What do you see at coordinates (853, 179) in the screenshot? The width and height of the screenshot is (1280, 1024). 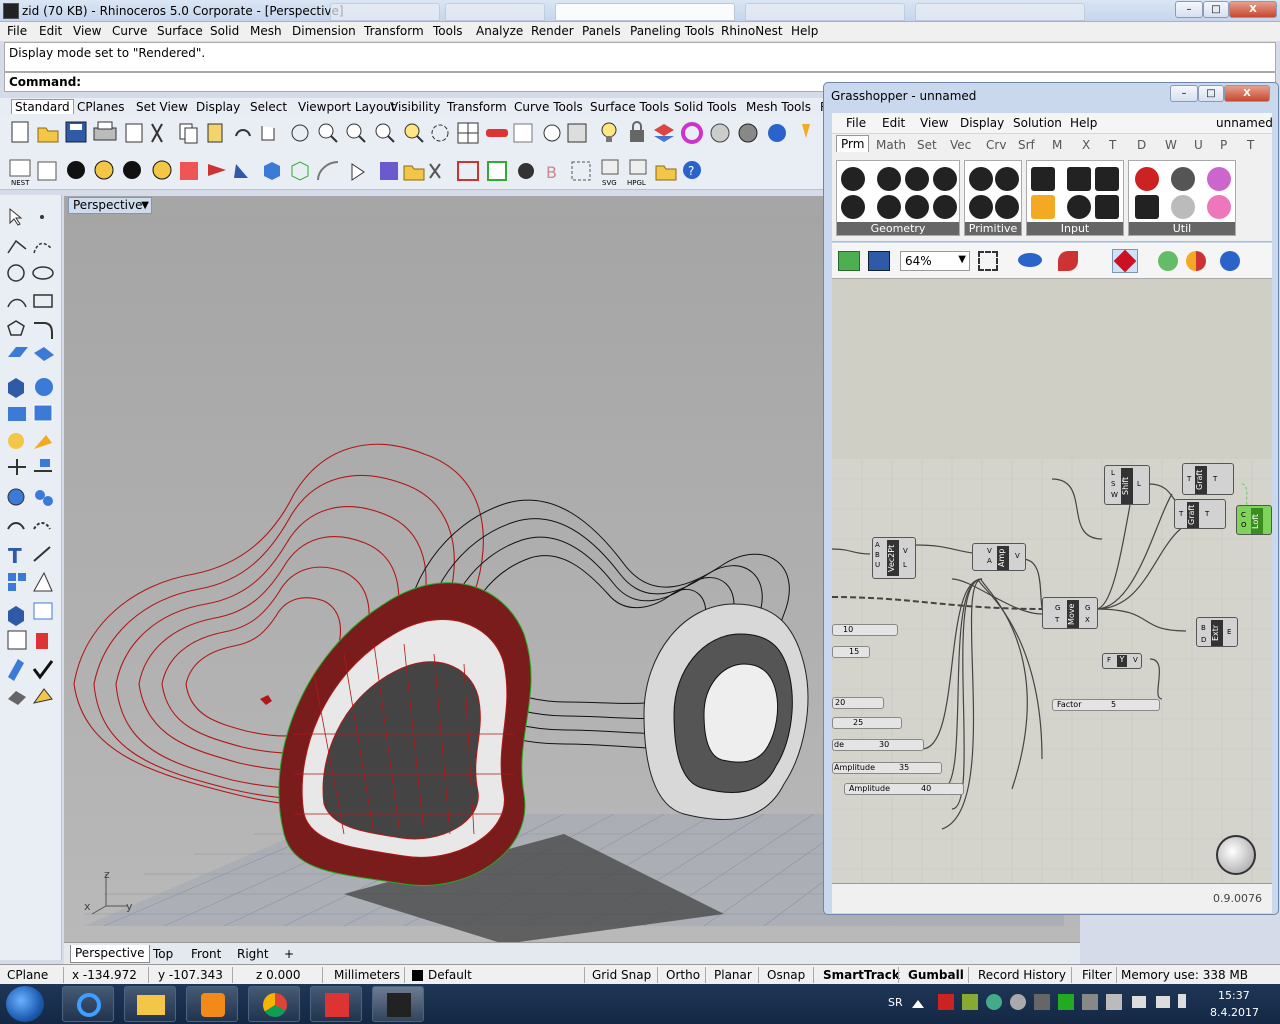 I see `gh-geometry-icon` at bounding box center [853, 179].